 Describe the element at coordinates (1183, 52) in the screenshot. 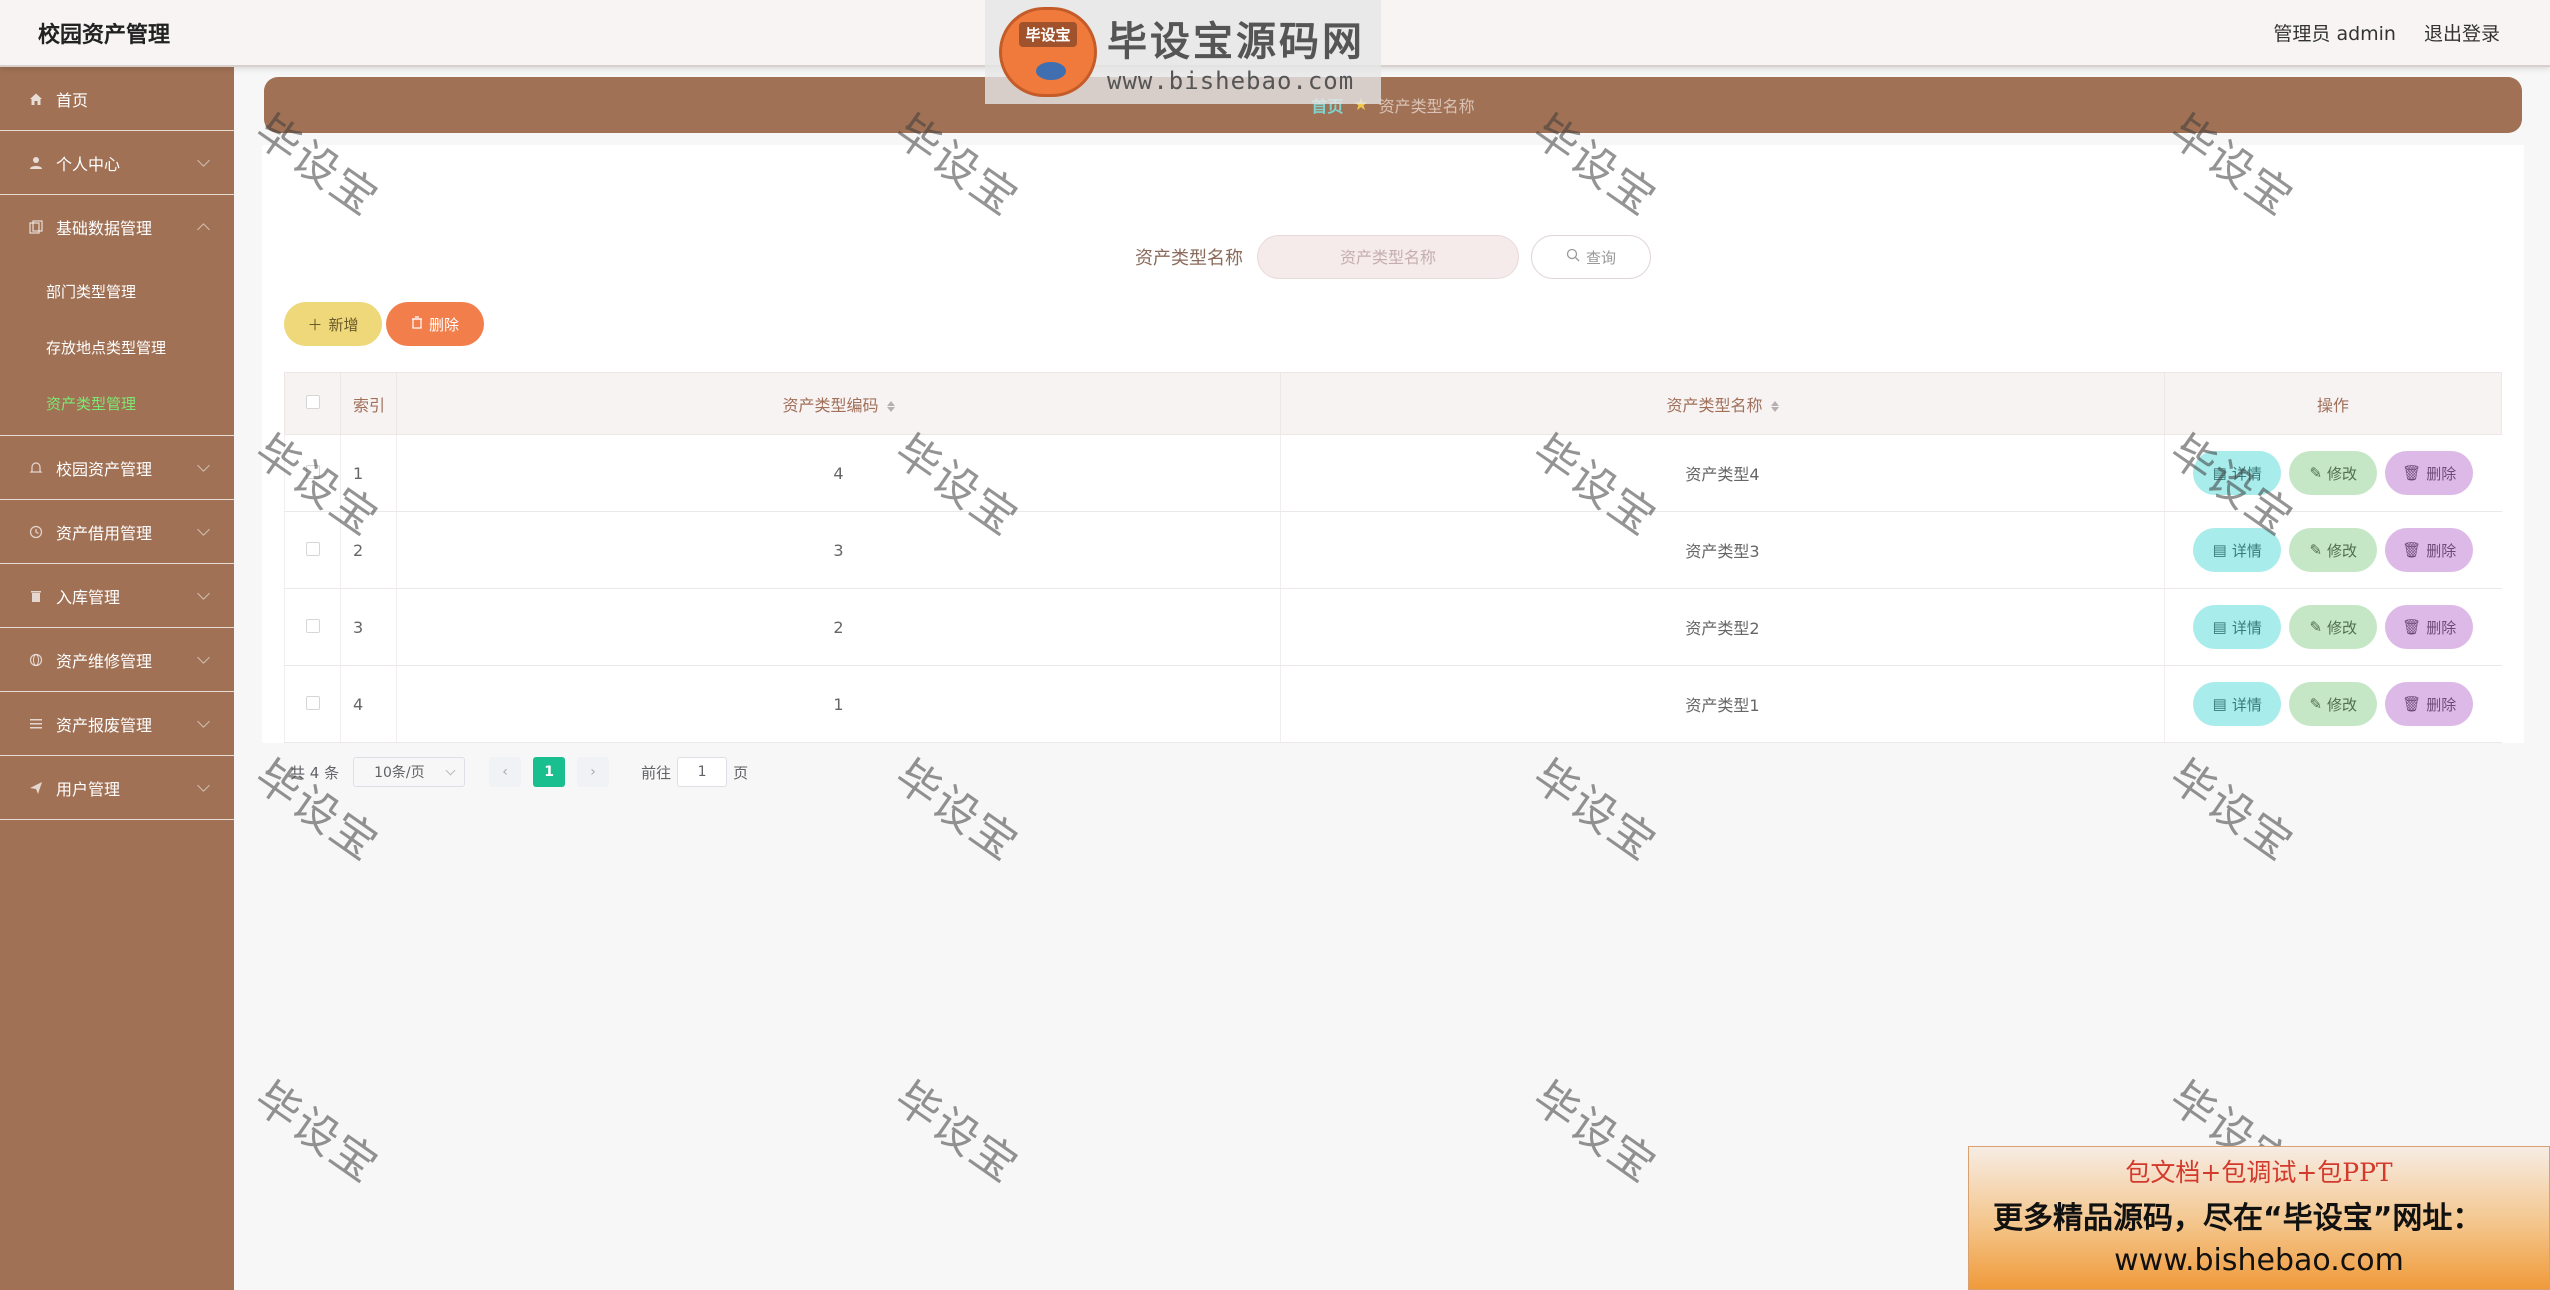

I see `watermark-logo: 毕设宝 毕设宝源码网 www.bishebao.com` at that location.